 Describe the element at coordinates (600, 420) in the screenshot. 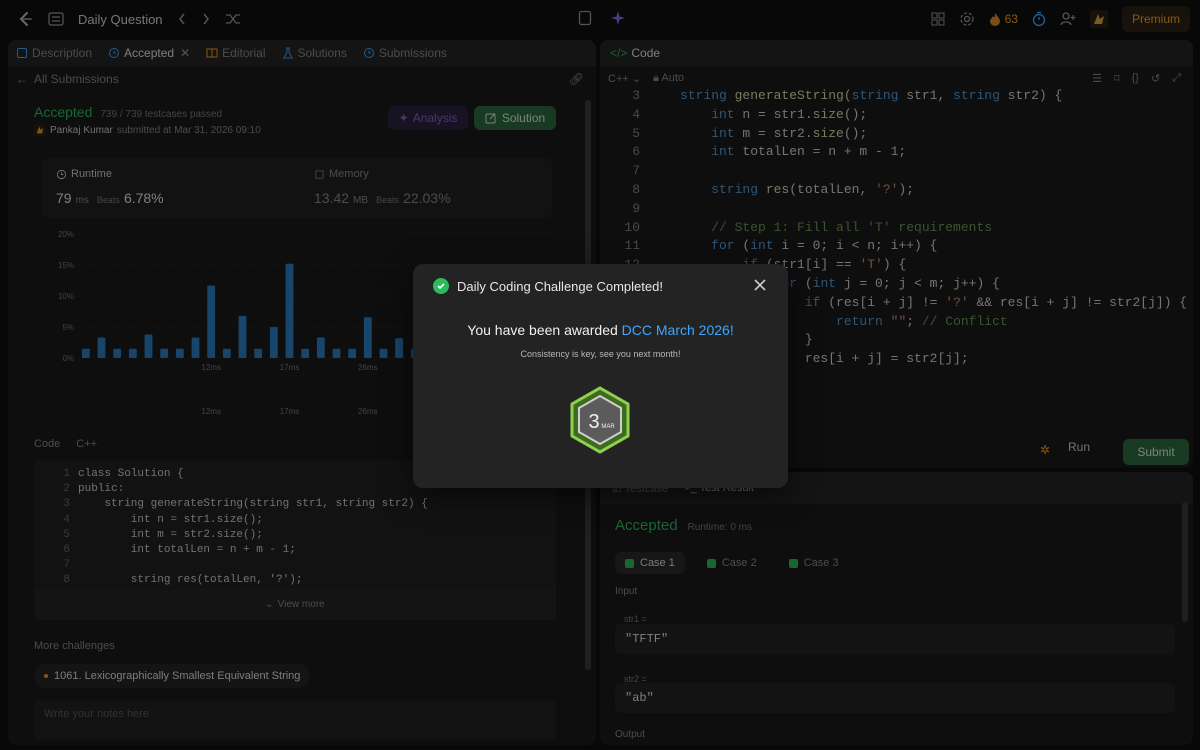

I see `dcc-badge-icon: 3 MAR` at that location.